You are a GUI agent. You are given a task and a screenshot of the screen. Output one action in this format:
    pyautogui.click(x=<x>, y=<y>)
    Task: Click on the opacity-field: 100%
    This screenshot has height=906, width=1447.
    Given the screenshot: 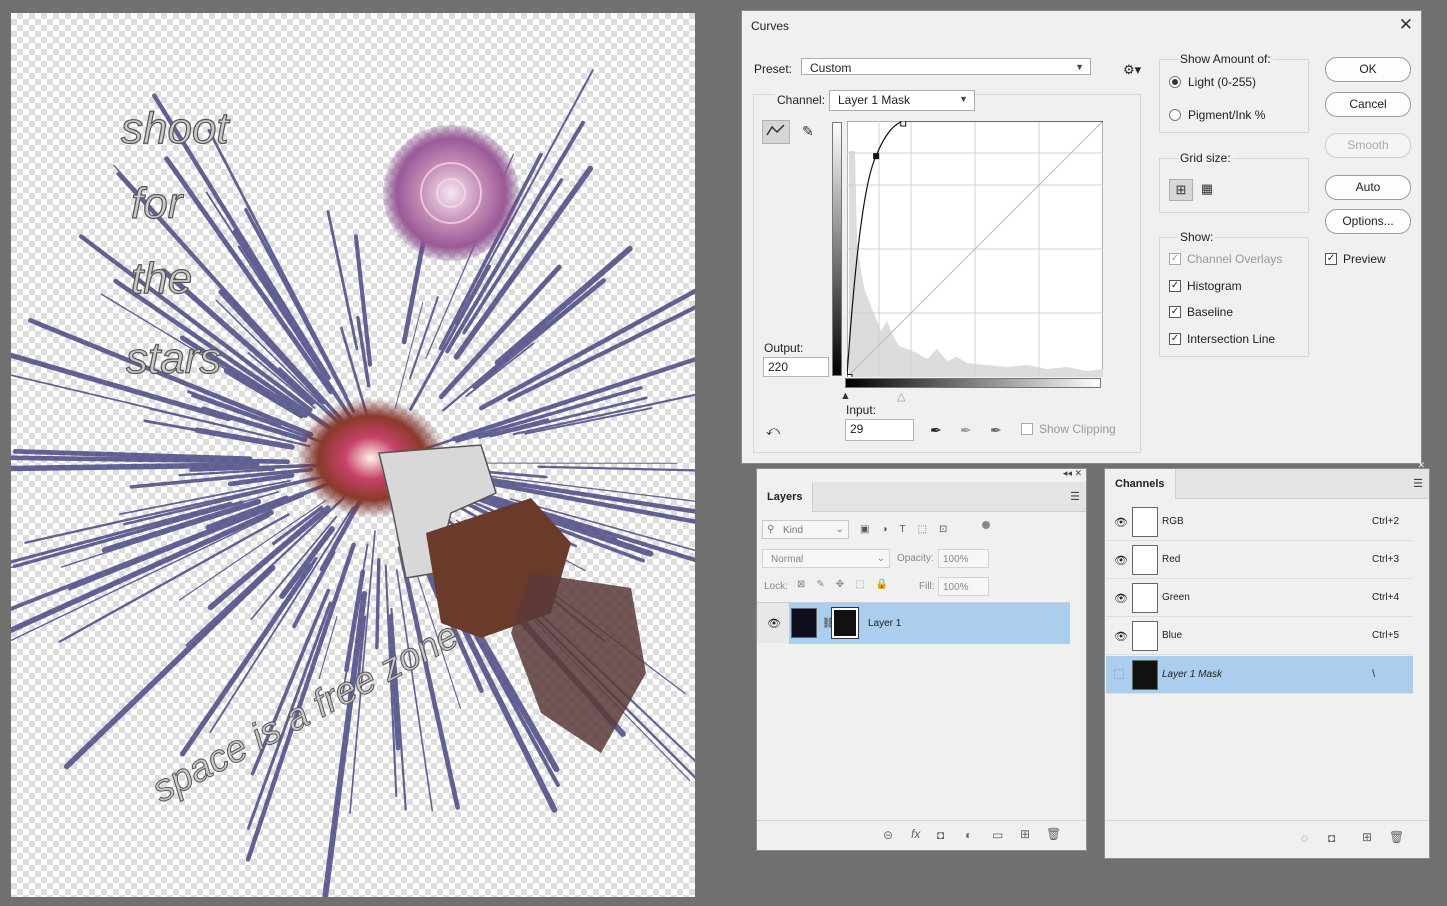 What is the action you would take?
    pyautogui.click(x=963, y=558)
    